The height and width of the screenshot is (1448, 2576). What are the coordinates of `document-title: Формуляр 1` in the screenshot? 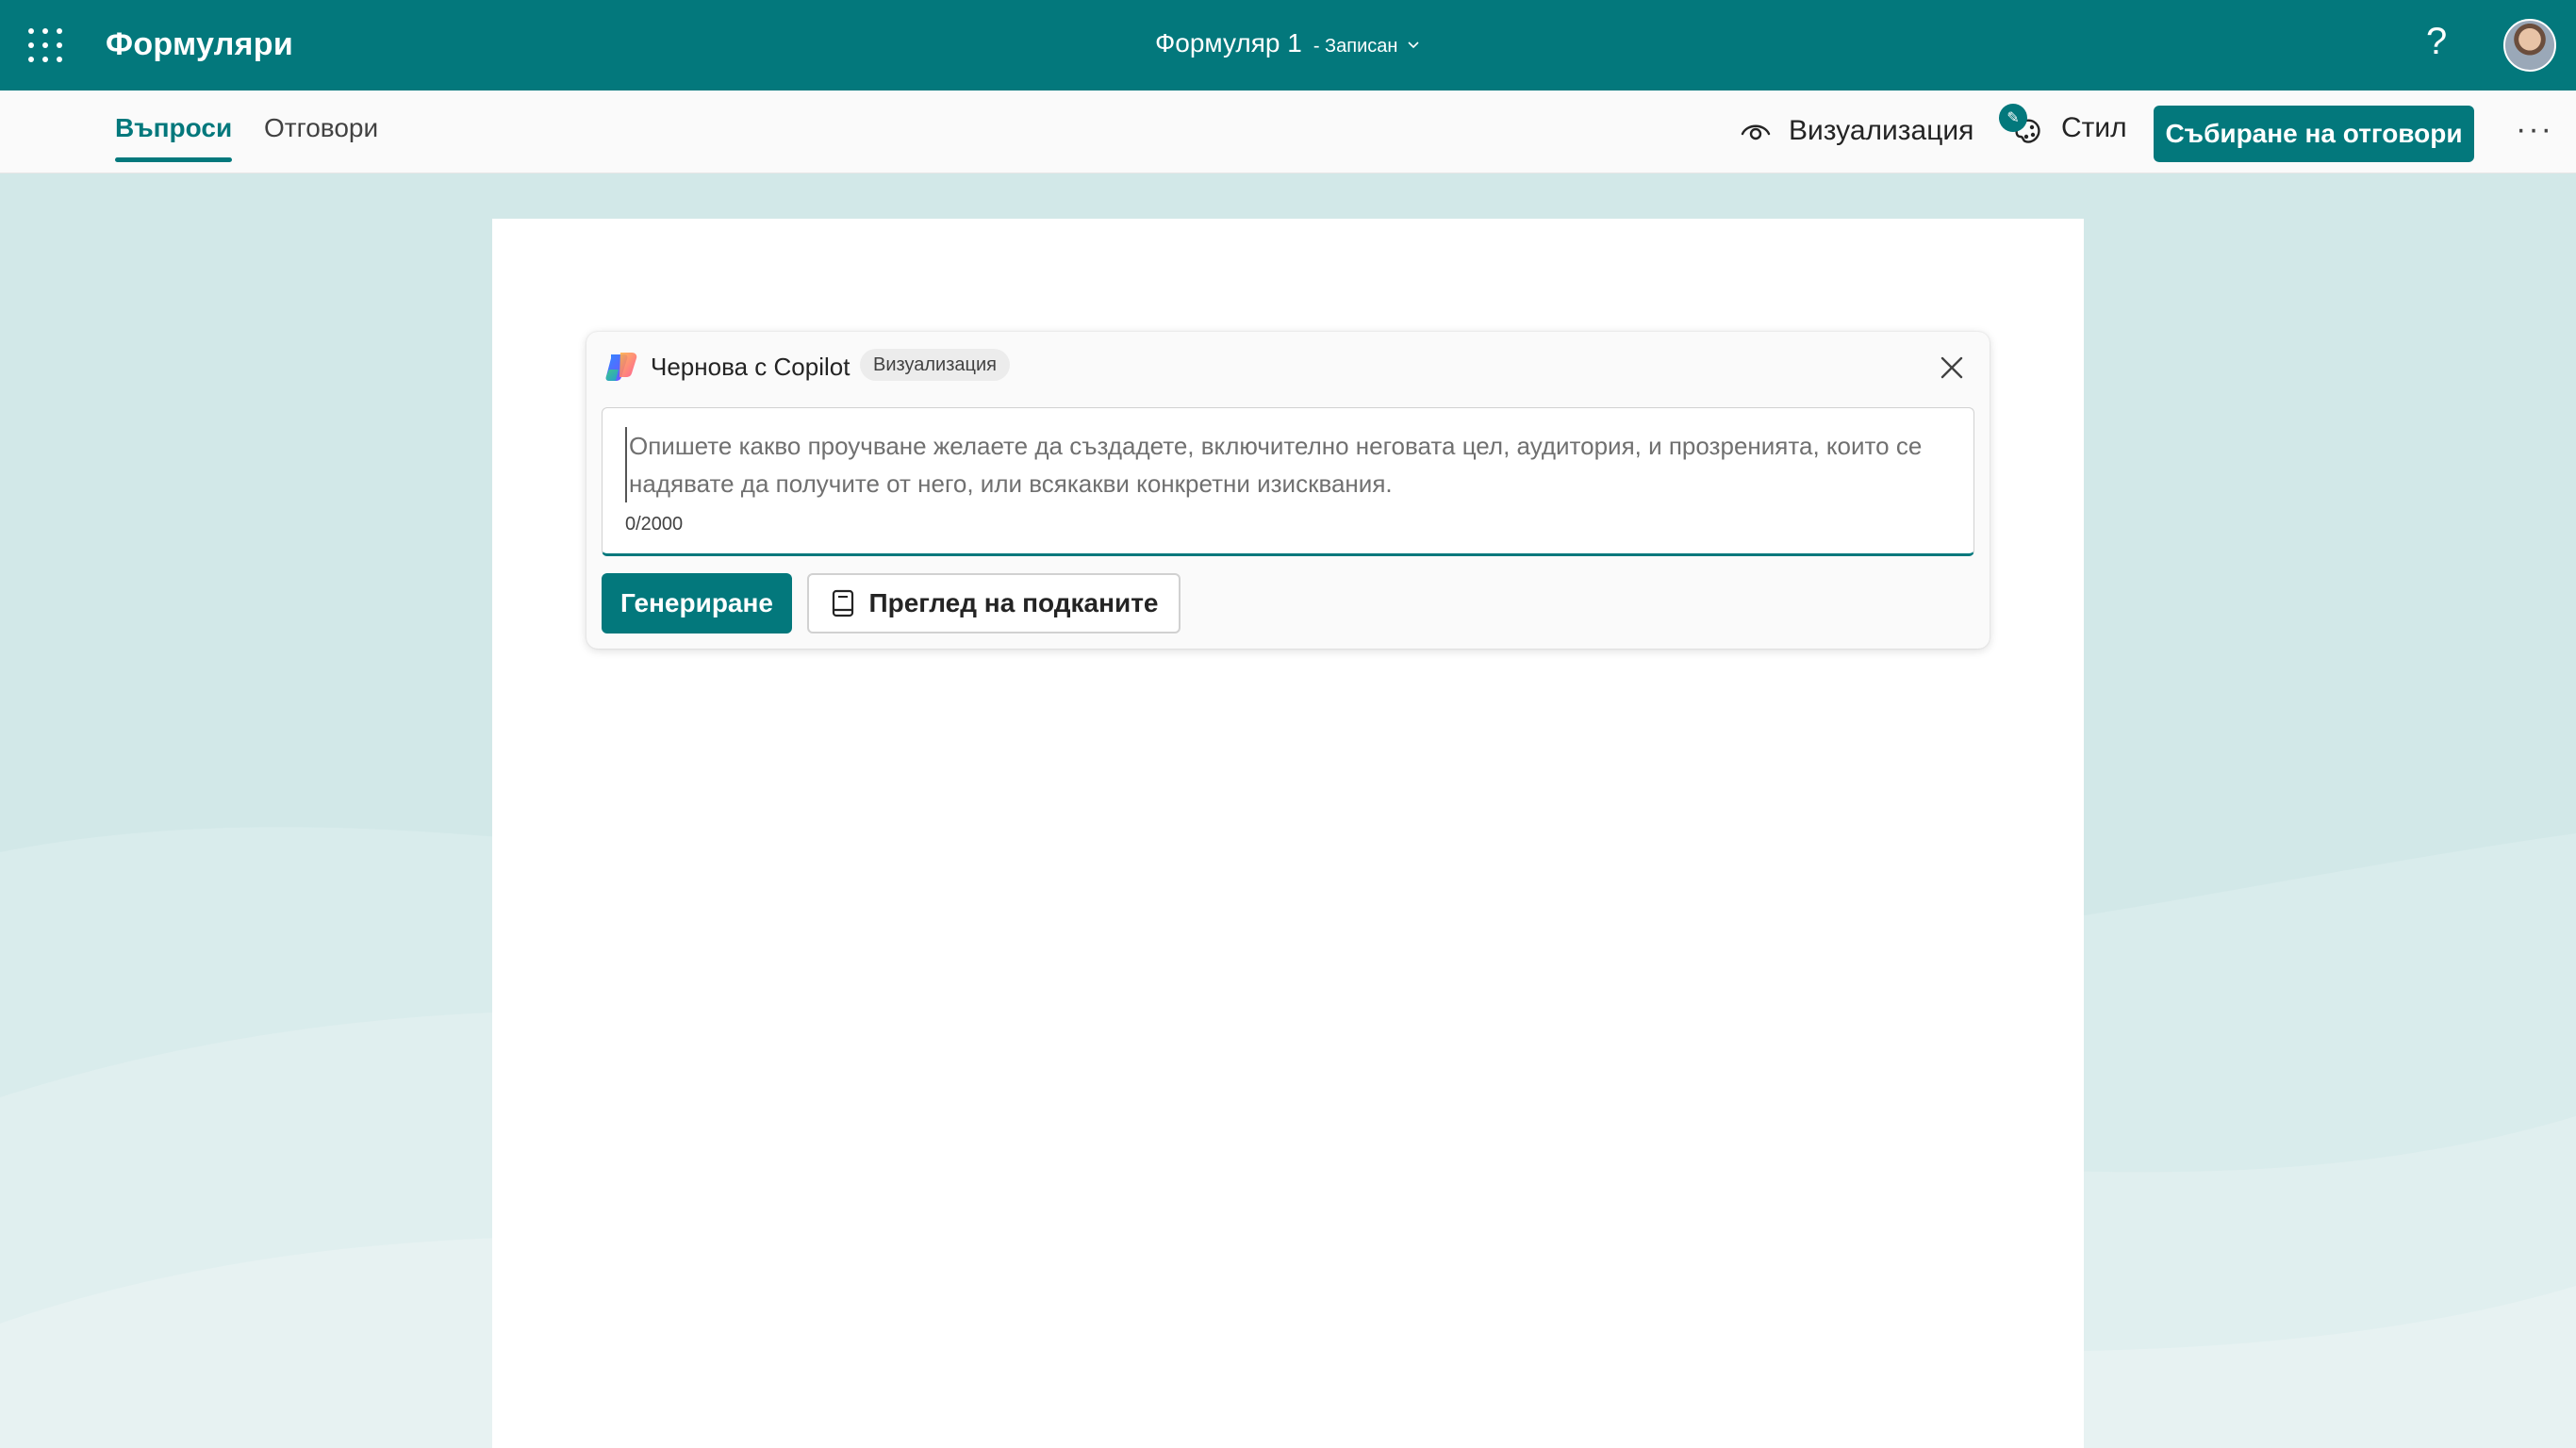 It's located at (1228, 43).